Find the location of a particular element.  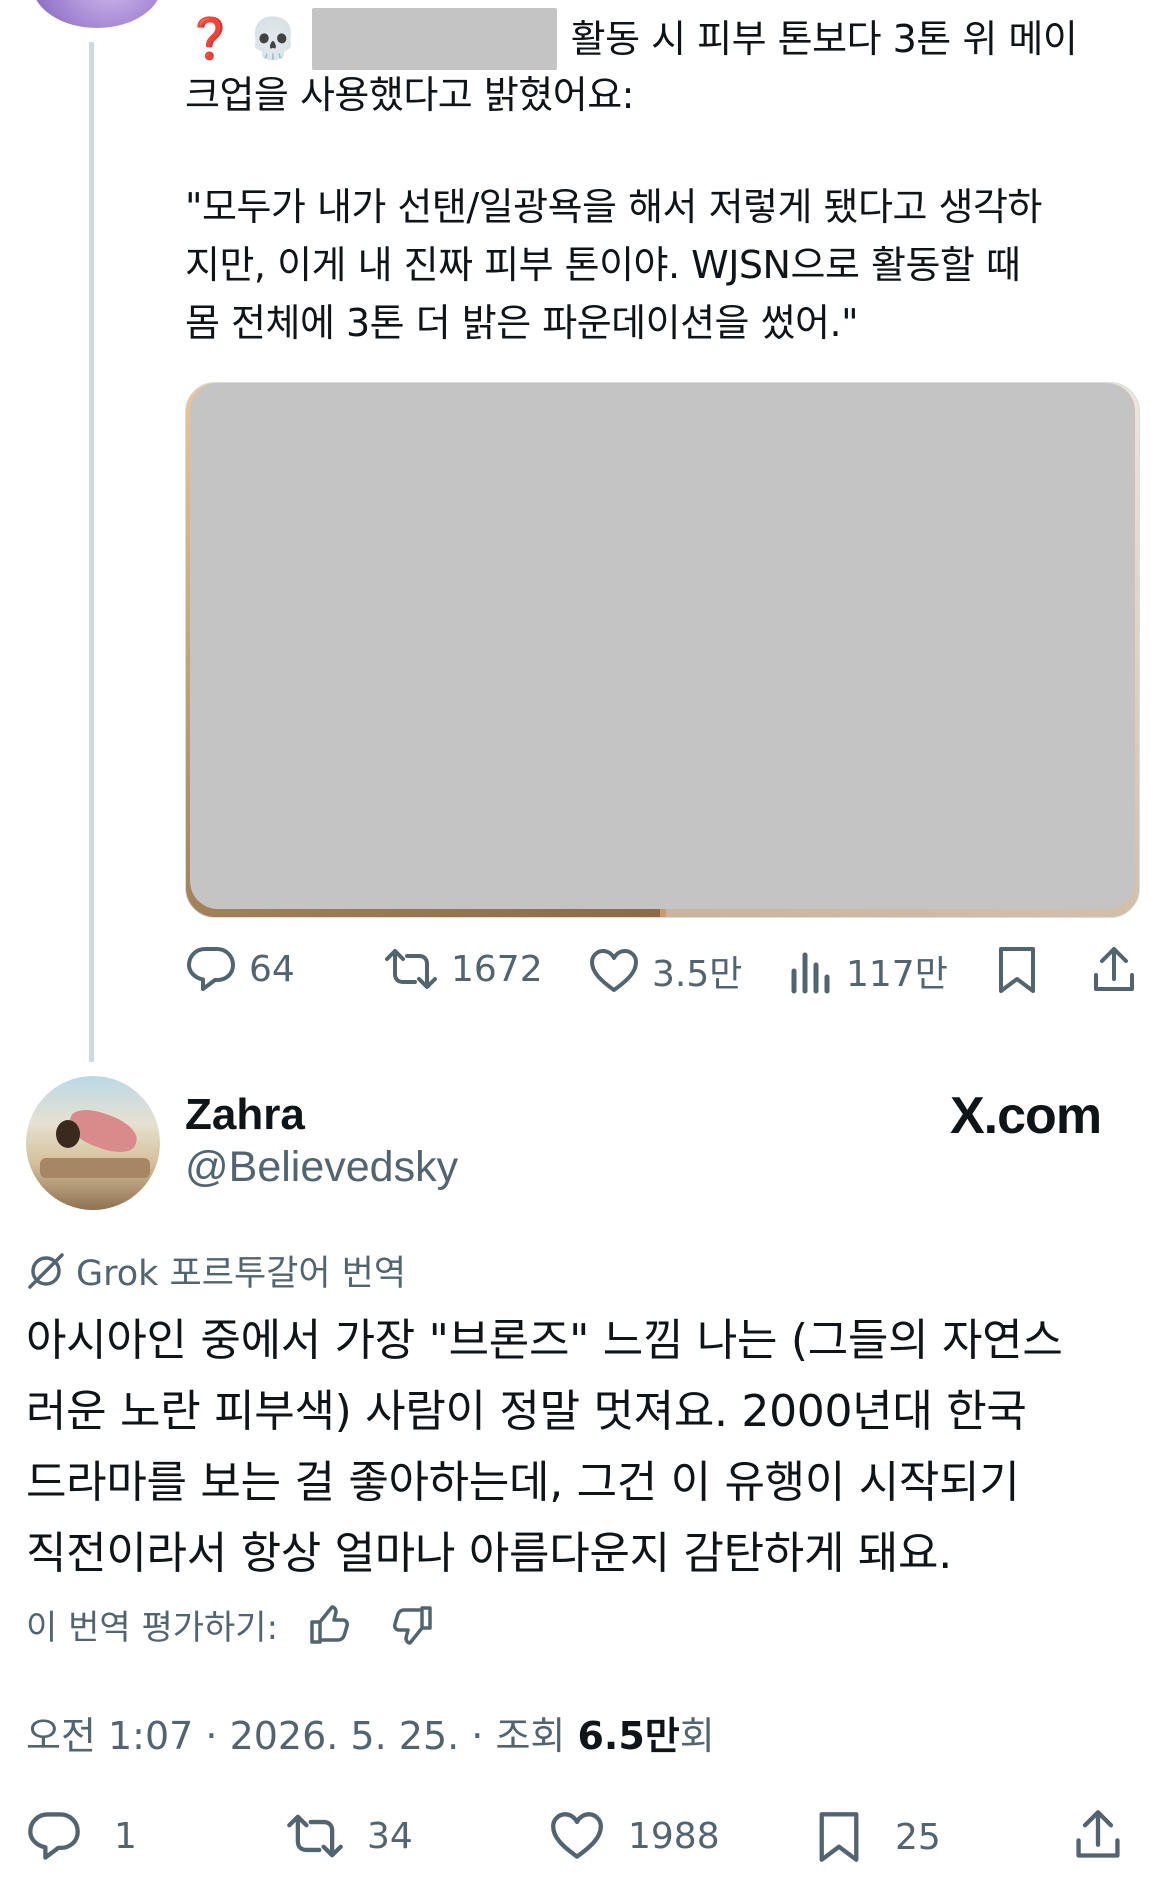

tweet-like-count: 1988 is located at coordinates (674, 1836).